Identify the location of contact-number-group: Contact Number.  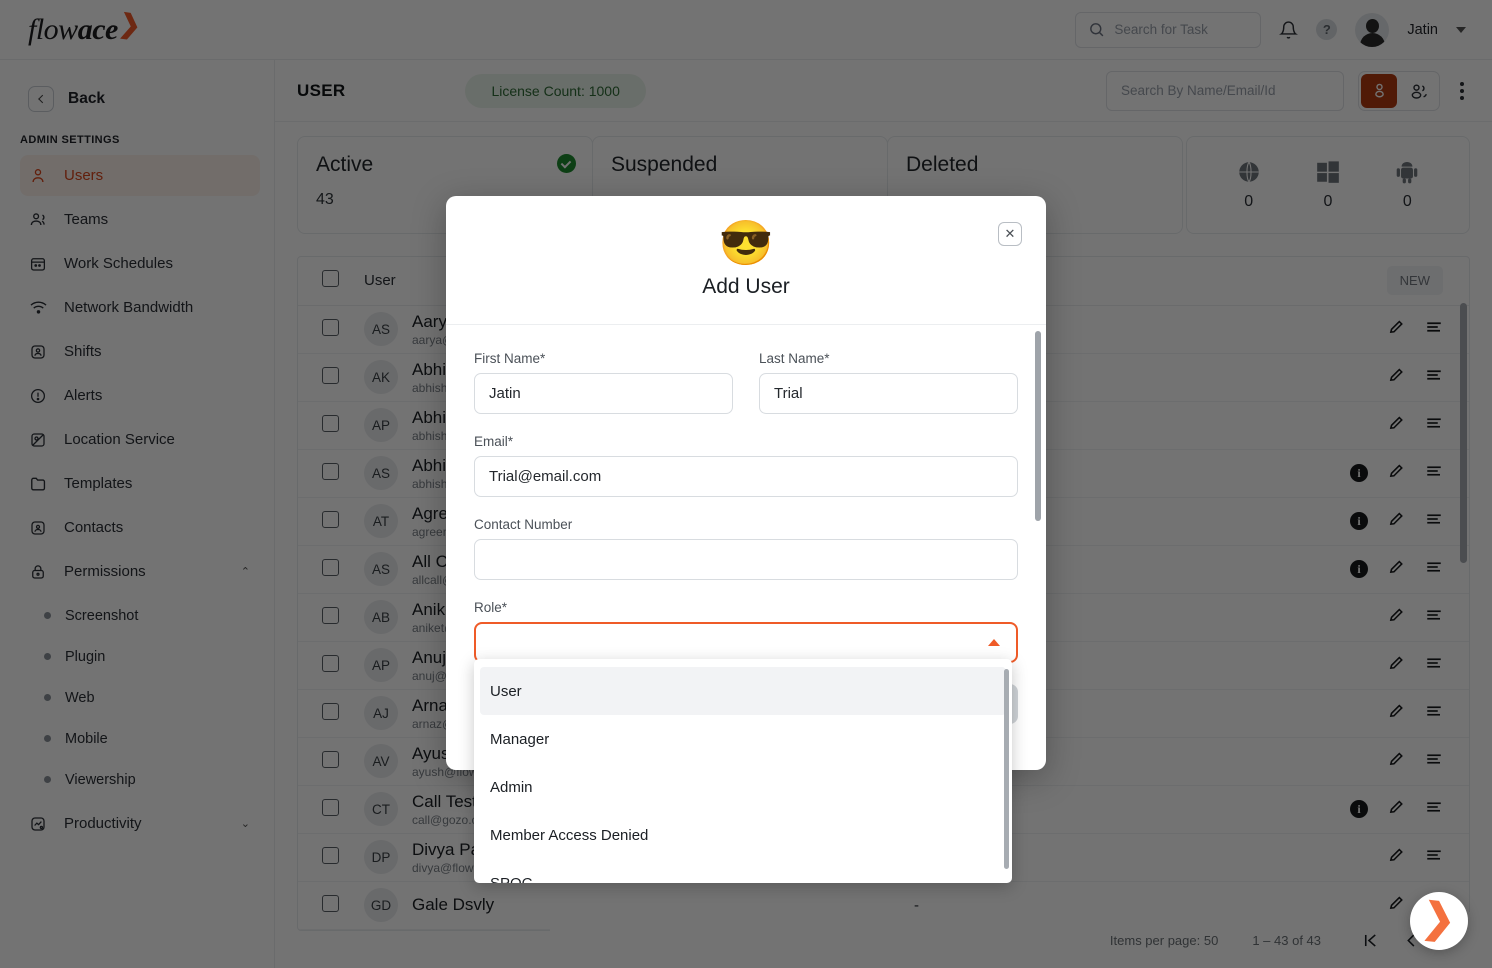
(746, 548).